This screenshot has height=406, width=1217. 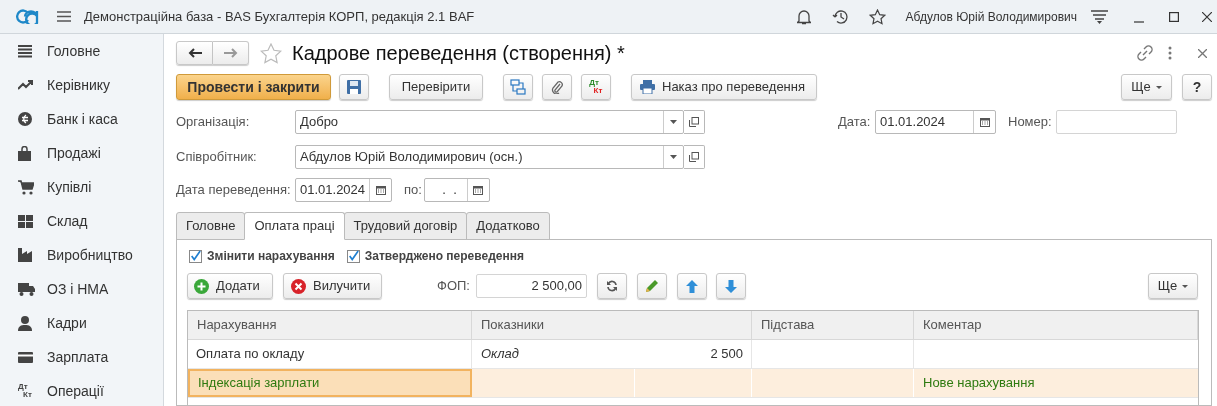 I want to click on tab: Оплата праці, so click(x=294, y=226).